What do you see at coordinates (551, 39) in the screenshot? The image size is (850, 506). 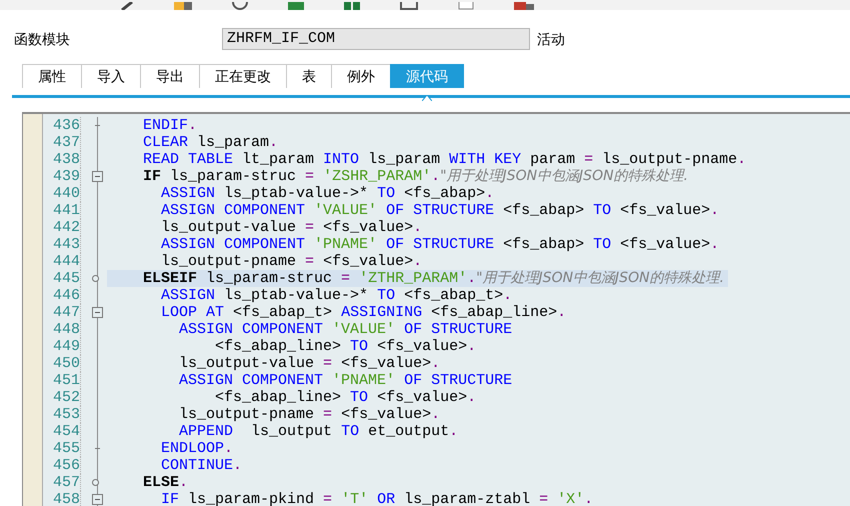 I see `status-text: 活动` at bounding box center [551, 39].